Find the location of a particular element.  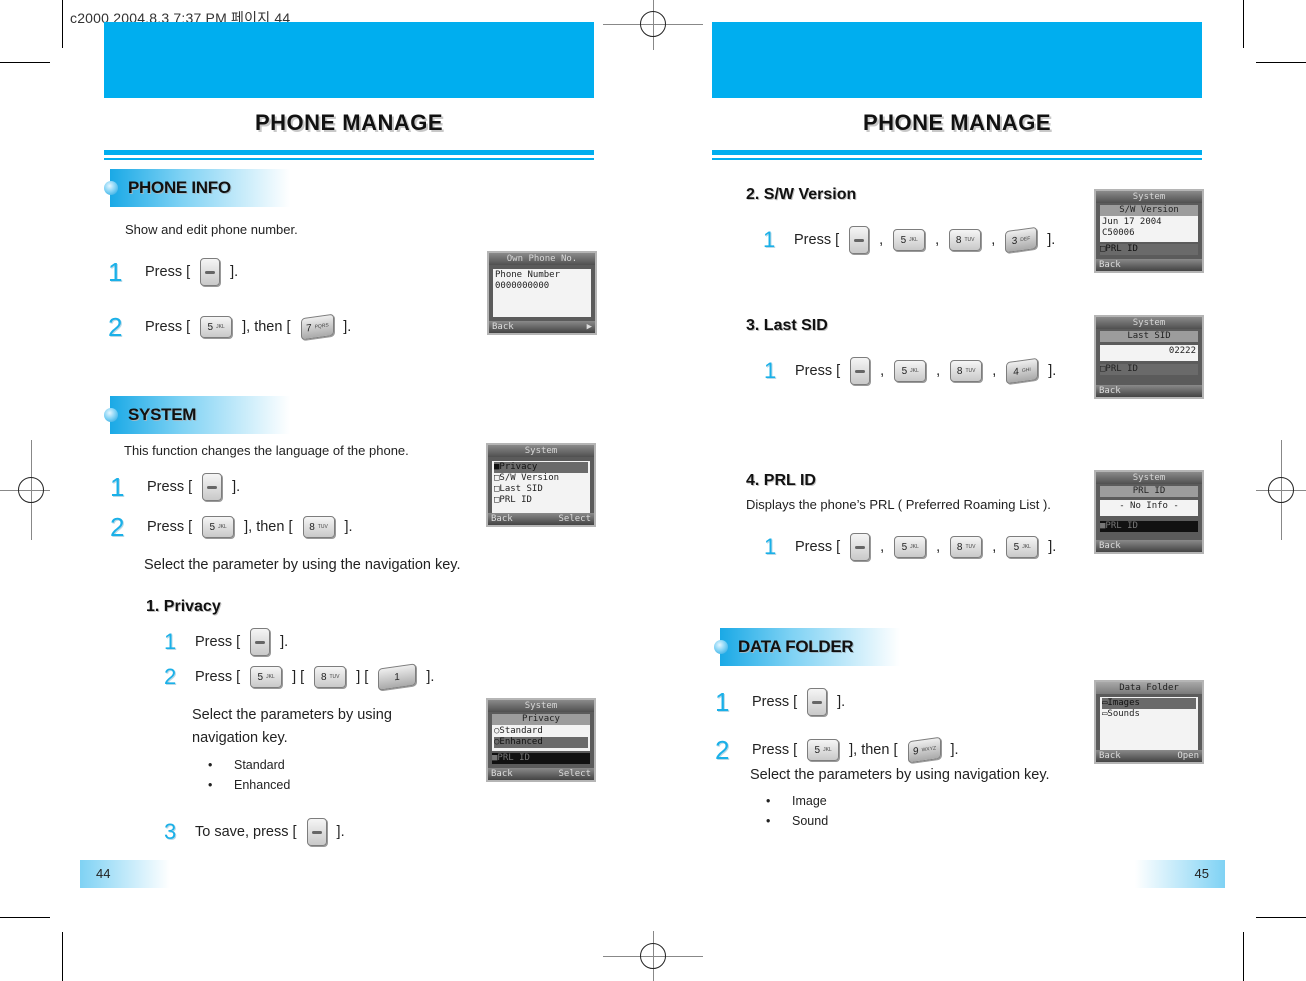

screen-subtitle: S/W Version is located at coordinates (1149, 210).